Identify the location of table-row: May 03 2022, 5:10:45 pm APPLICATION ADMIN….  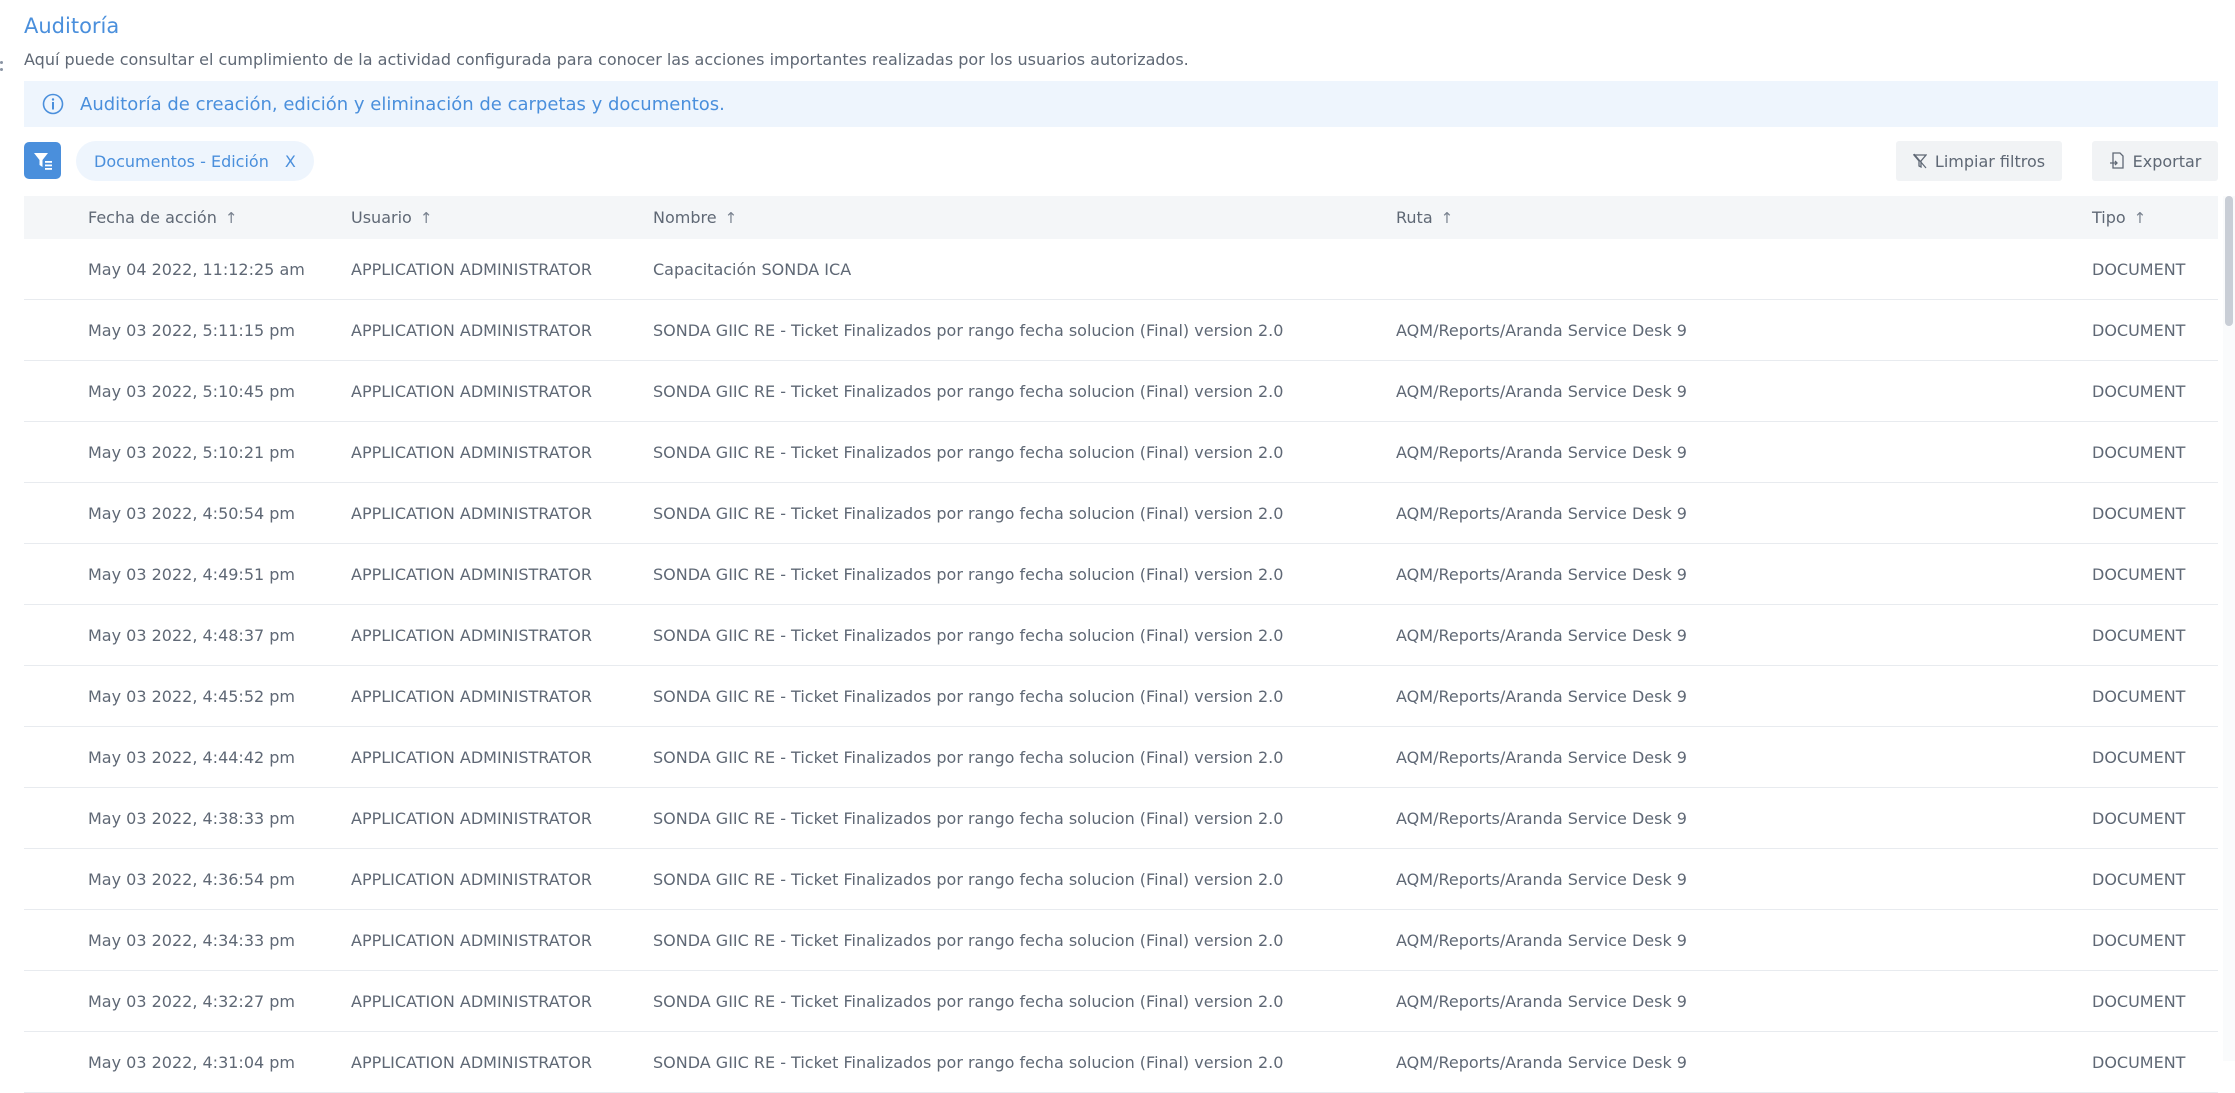
(1121, 391).